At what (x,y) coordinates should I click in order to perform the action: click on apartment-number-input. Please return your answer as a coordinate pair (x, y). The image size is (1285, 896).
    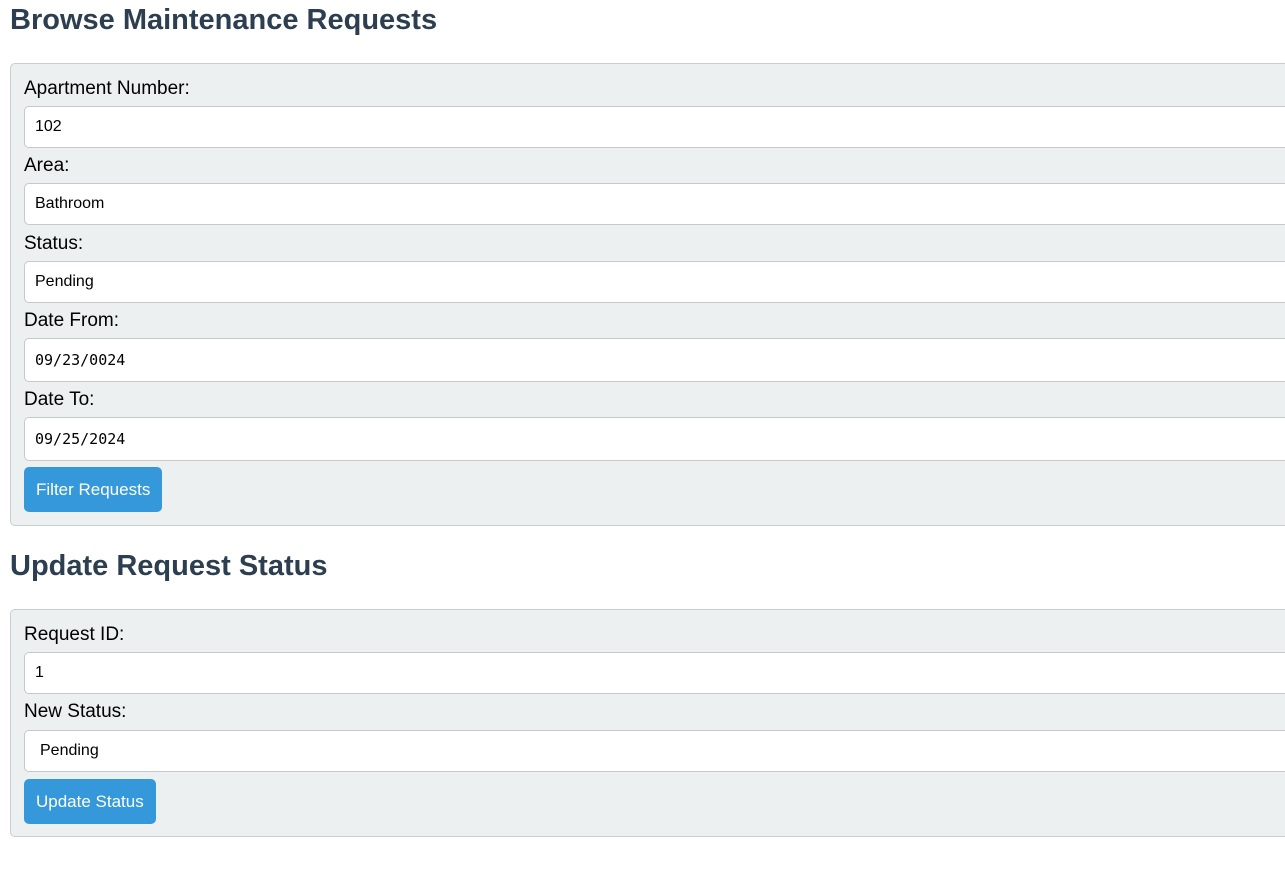
    Looking at the image, I should click on (654, 127).